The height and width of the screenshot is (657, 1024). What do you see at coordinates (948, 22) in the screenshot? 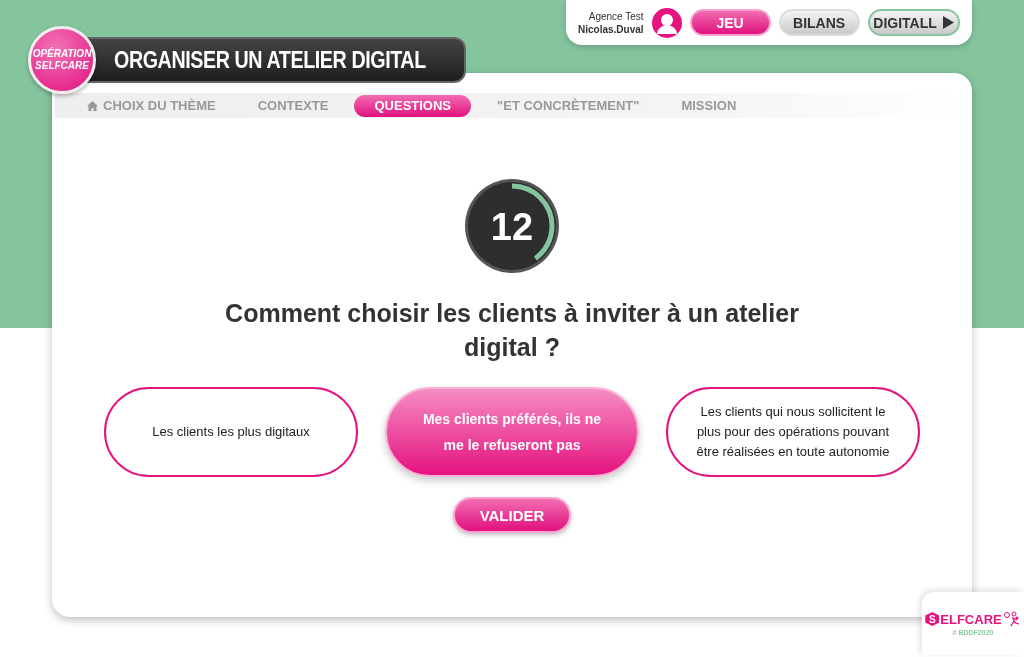
I see `play-icon` at bounding box center [948, 22].